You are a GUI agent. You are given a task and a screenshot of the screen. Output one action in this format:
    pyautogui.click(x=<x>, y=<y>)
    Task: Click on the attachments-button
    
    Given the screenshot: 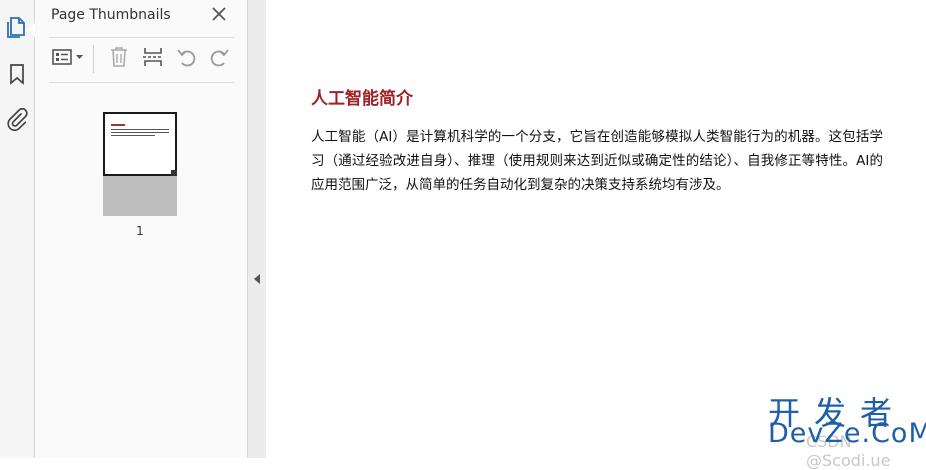 What is the action you would take?
    pyautogui.click(x=17, y=121)
    